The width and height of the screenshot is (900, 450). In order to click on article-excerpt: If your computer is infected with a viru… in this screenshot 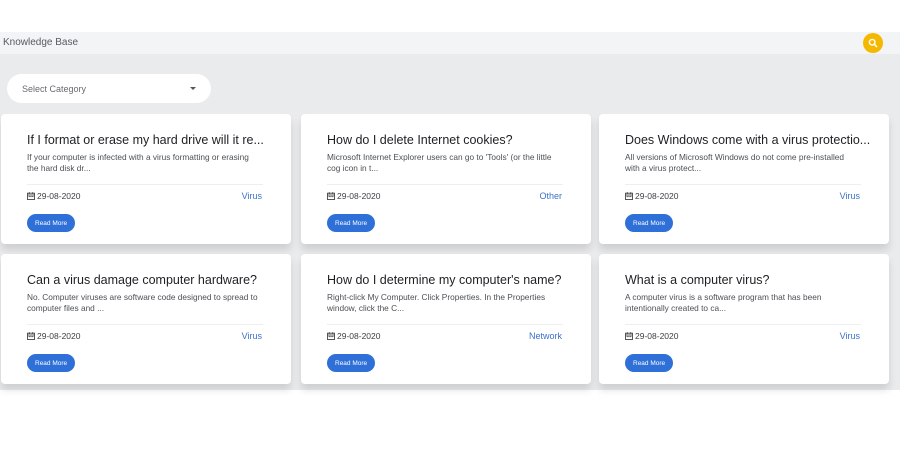, I will do `click(138, 162)`.